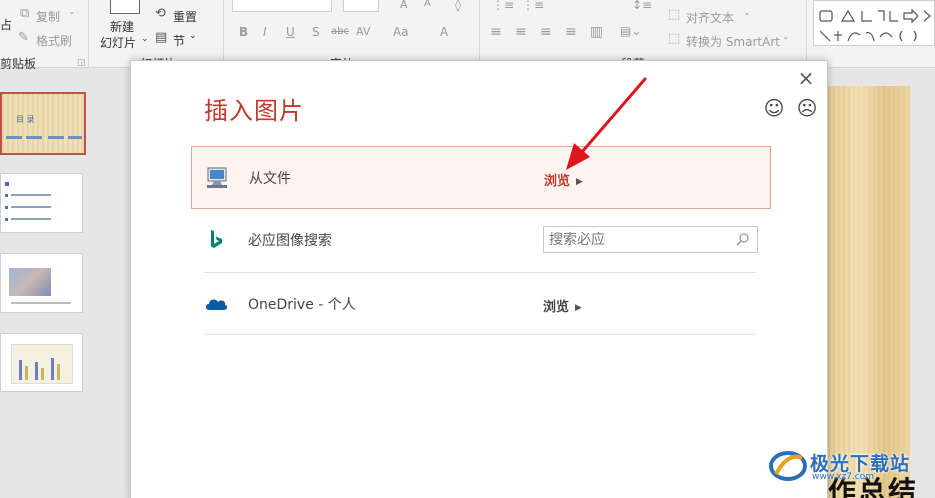  Describe the element at coordinates (217, 304) in the screenshot. I see `onedrive-cloud-icon` at that location.